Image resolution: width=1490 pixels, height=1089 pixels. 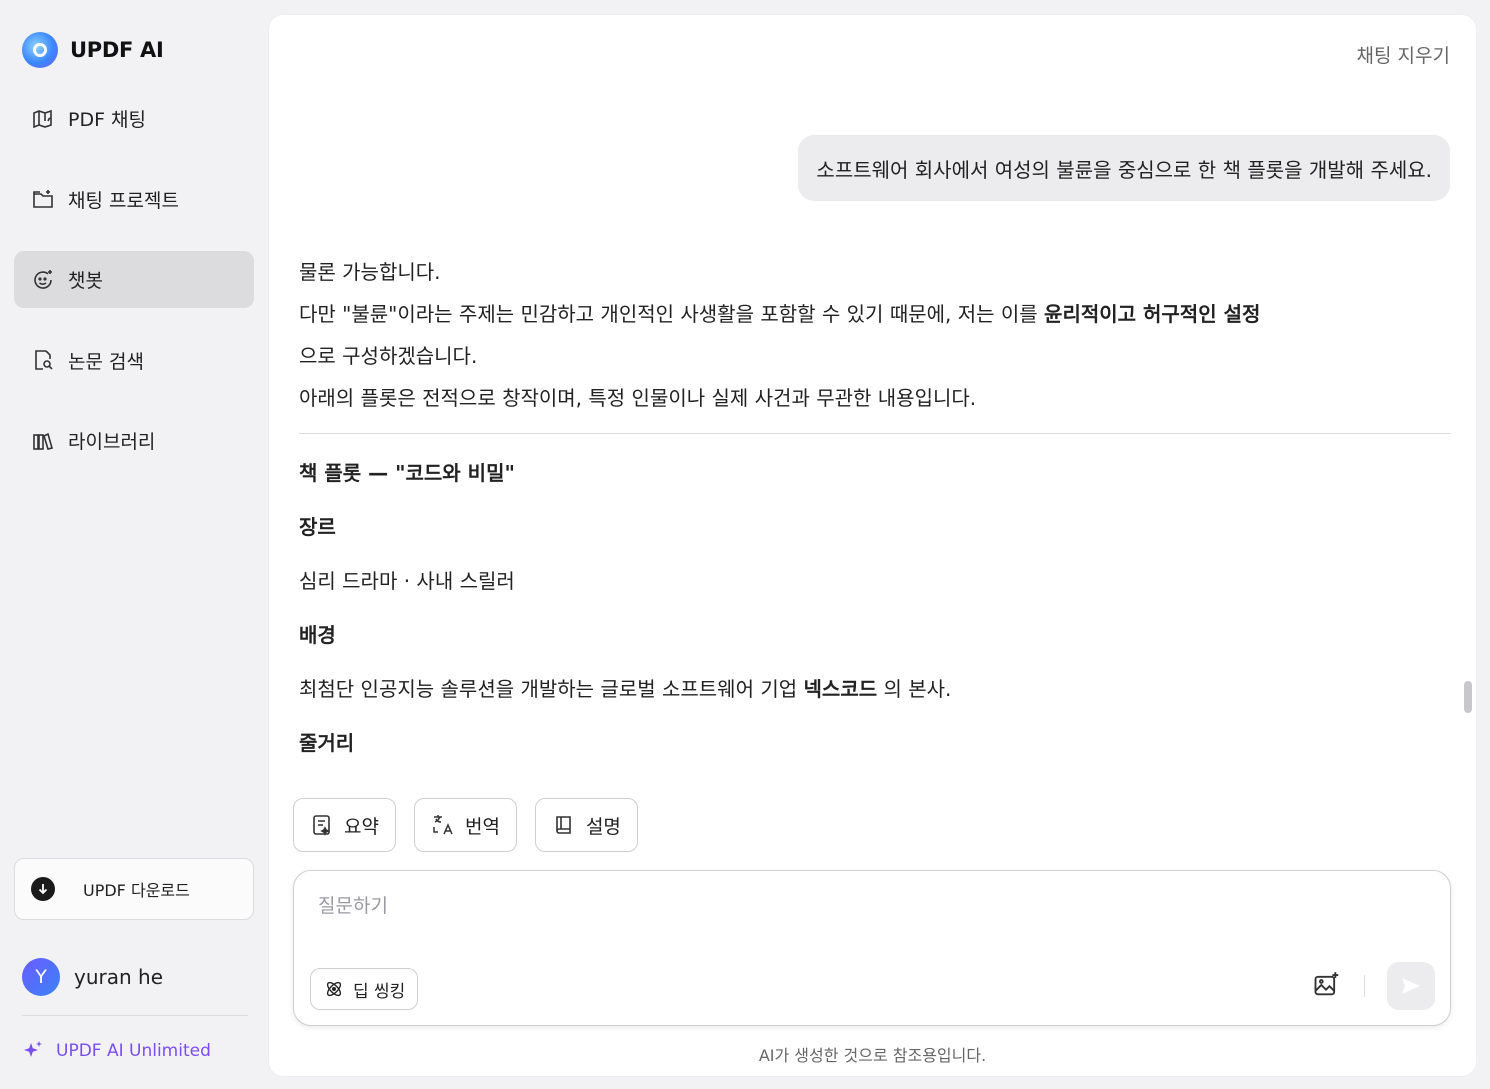 I want to click on send-button, so click(x=1411, y=986).